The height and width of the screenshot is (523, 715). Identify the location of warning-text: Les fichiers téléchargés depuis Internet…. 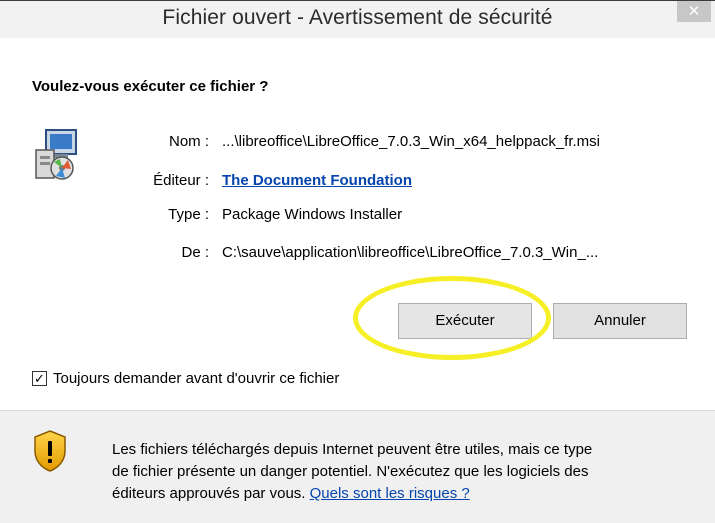
(407, 472).